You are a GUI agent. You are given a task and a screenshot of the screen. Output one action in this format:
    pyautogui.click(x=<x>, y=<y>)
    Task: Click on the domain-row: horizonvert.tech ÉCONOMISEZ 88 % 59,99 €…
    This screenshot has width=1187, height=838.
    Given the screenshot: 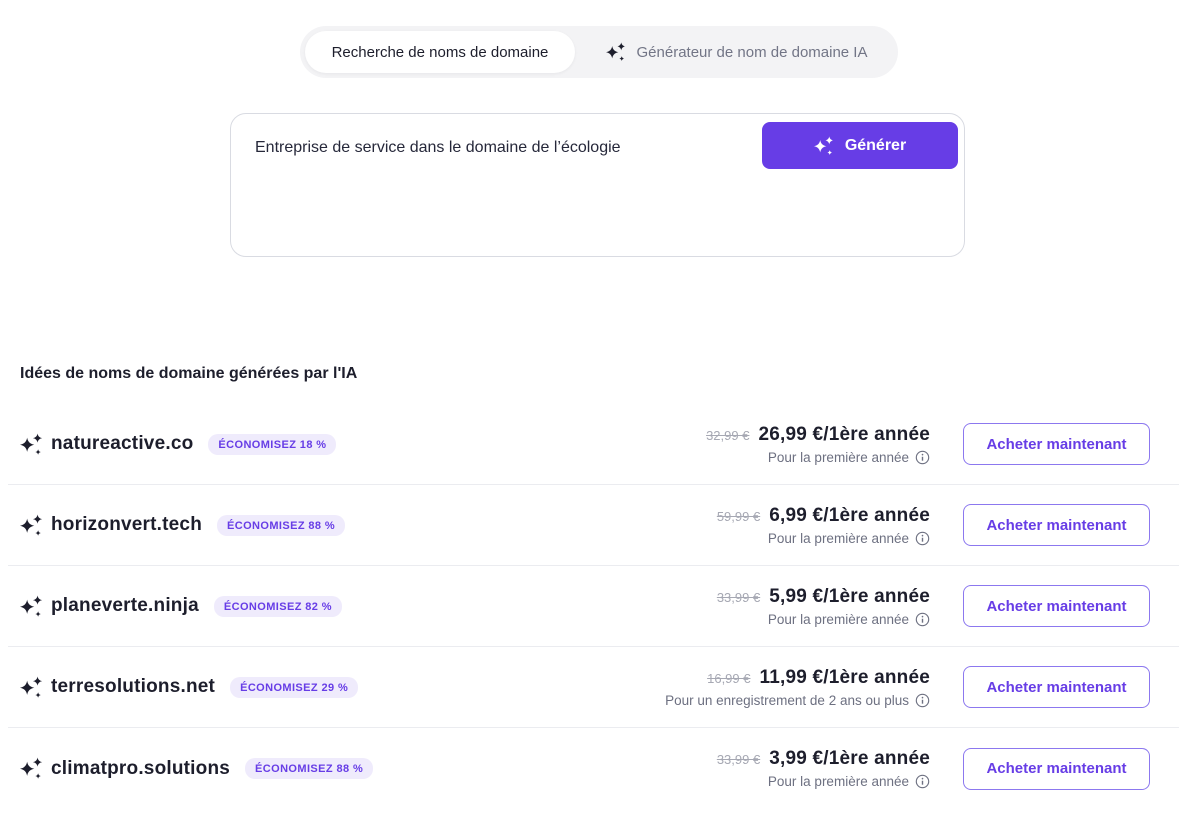 What is the action you would take?
    pyautogui.click(x=593, y=525)
    